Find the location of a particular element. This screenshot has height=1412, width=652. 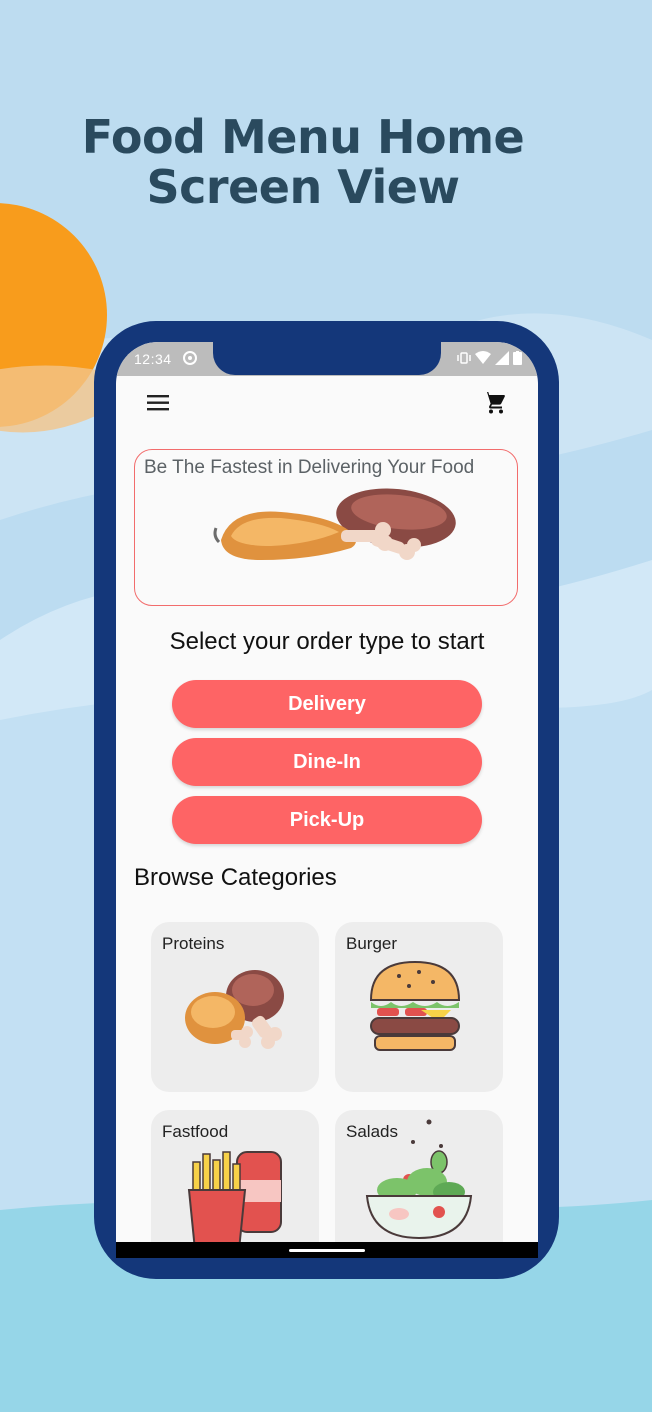

headline-line-1: Food Menu Home is located at coordinates (303, 137).